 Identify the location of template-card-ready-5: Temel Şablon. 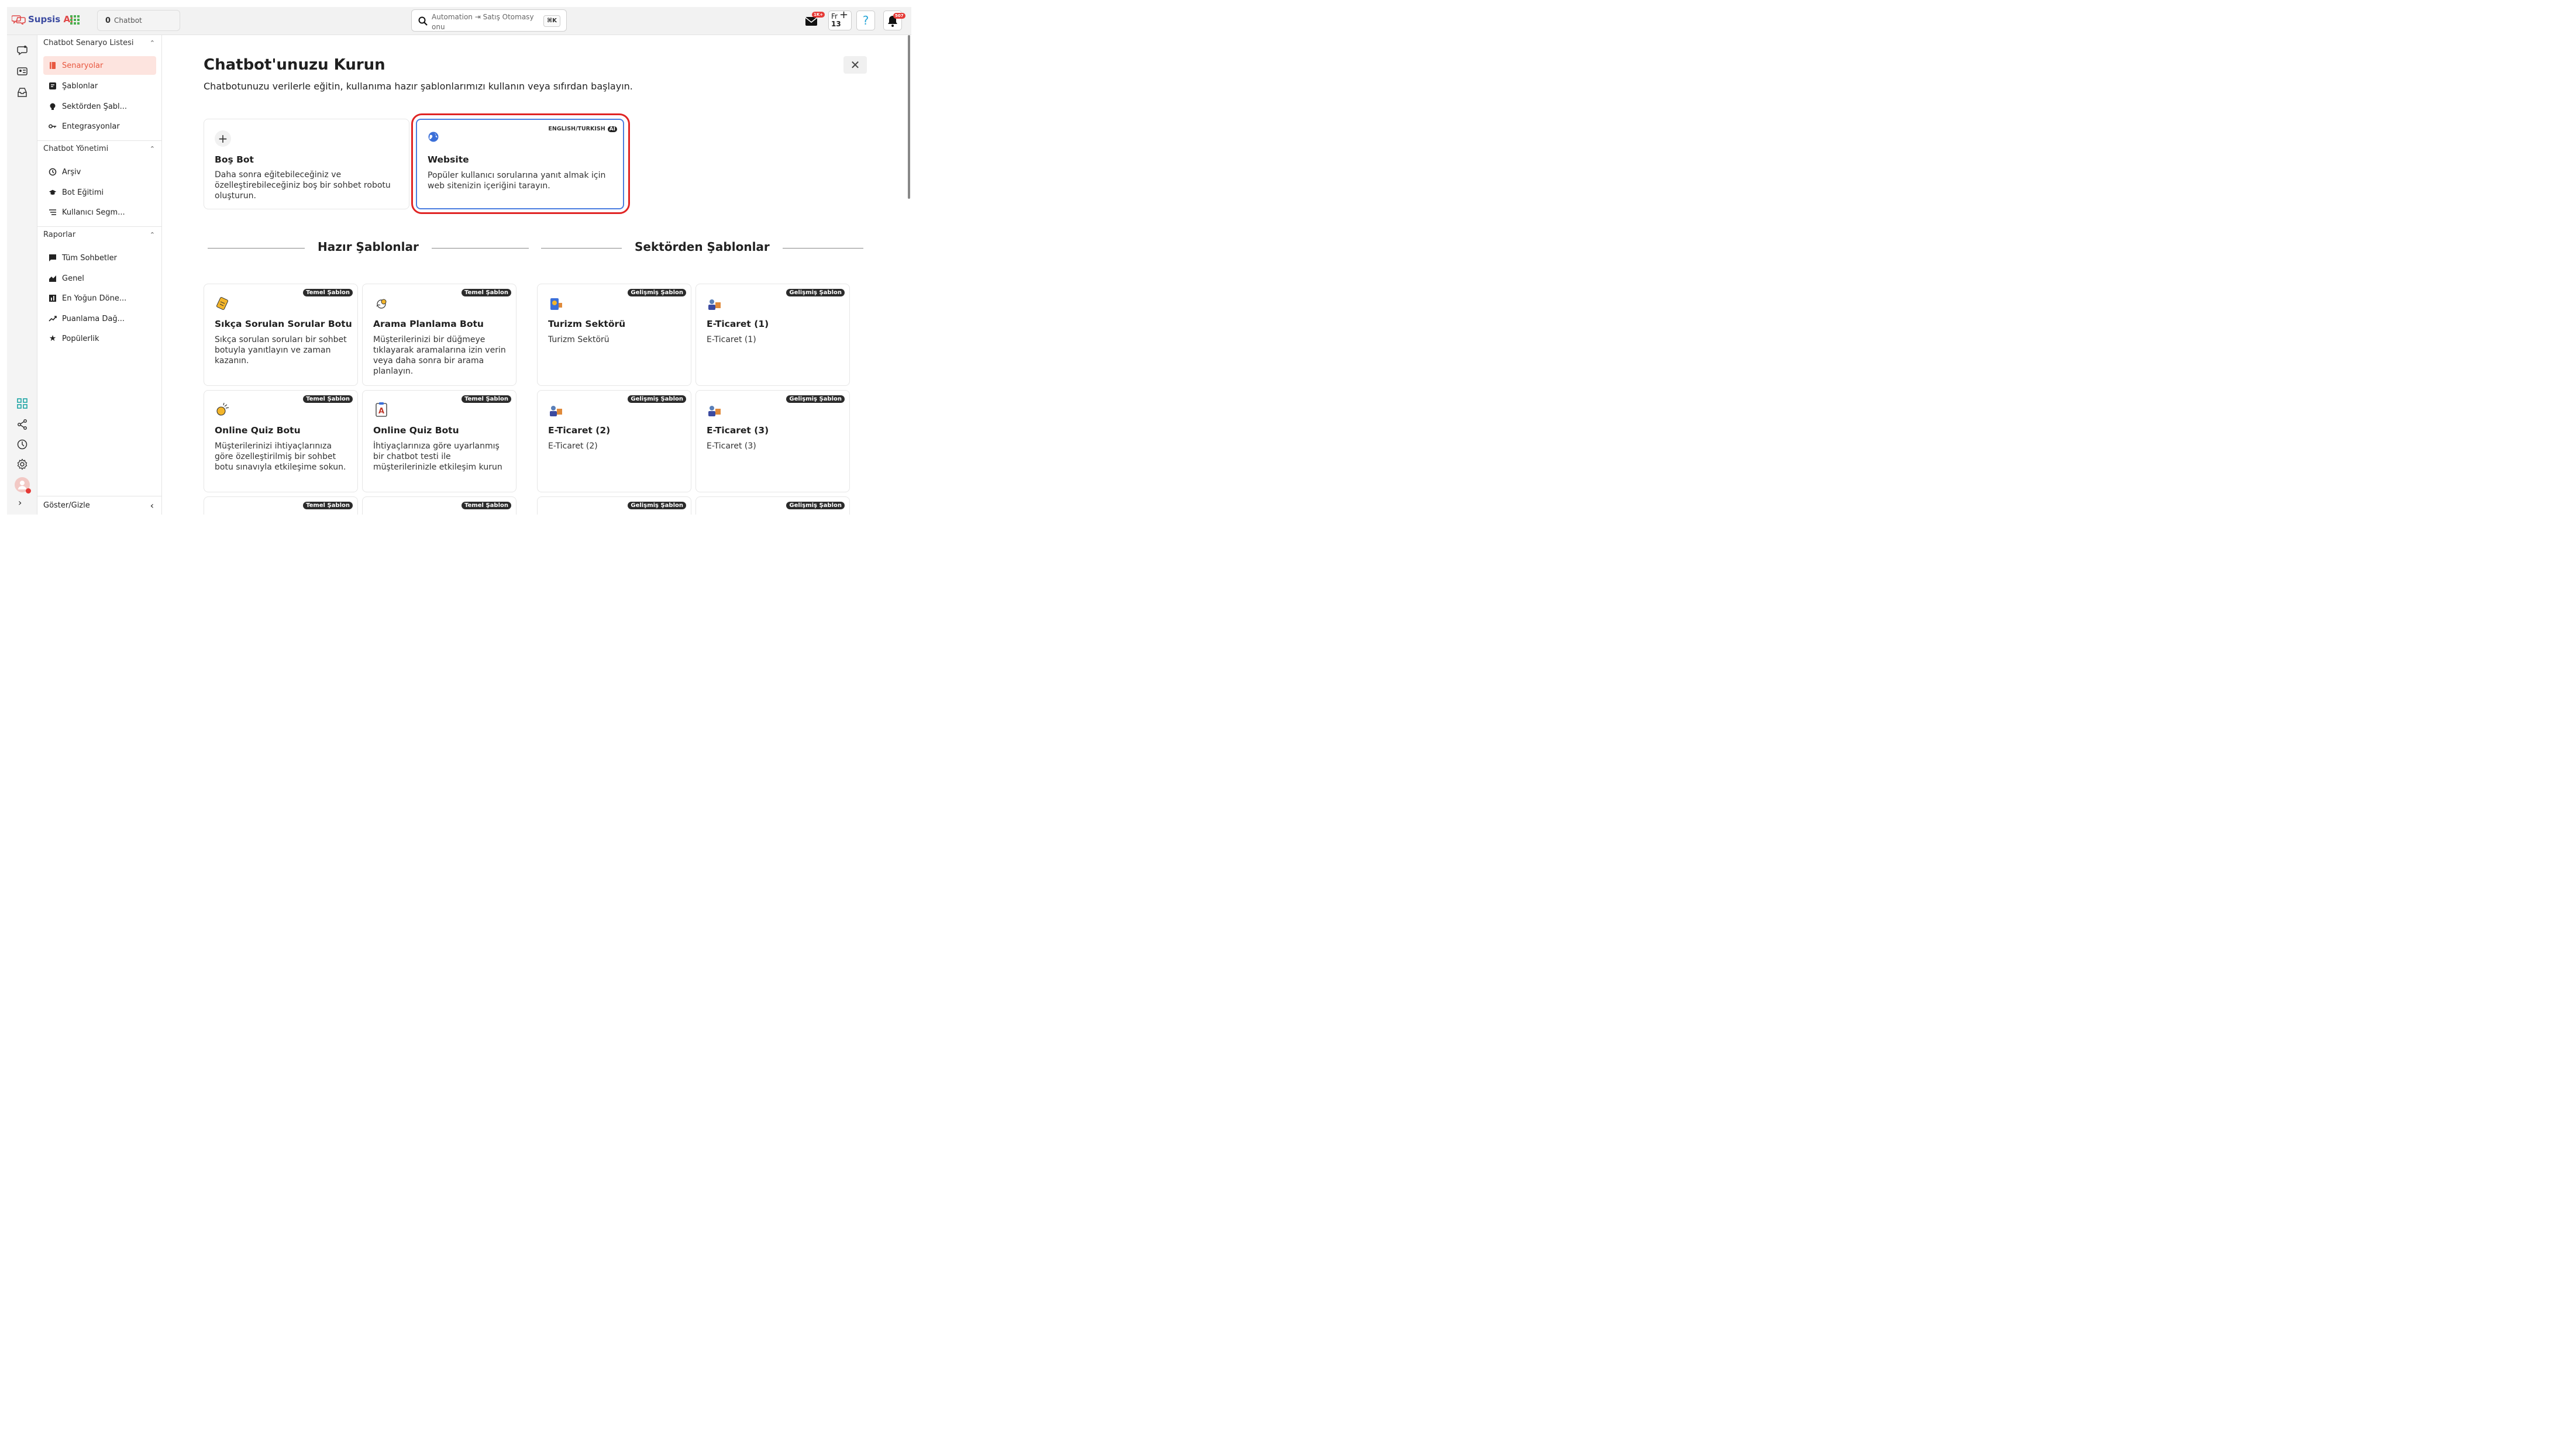
(281, 505).